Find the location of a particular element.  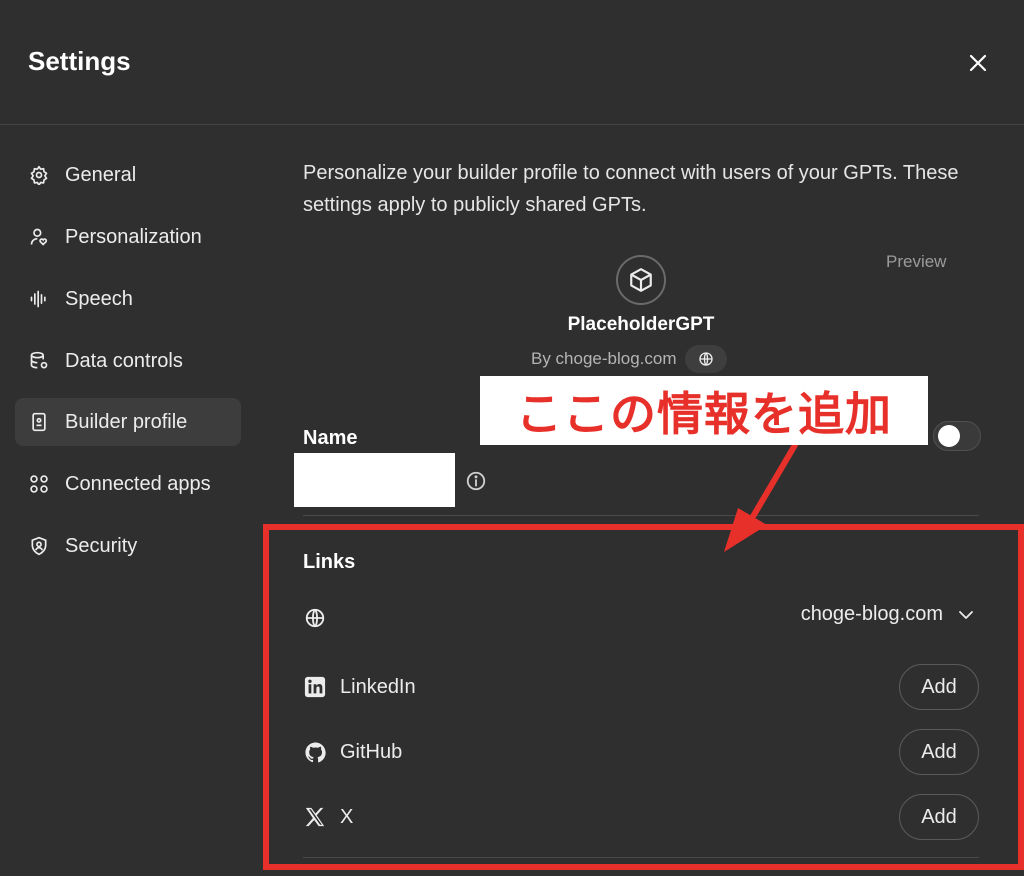

sidebar-item-label: Security is located at coordinates (101, 545).